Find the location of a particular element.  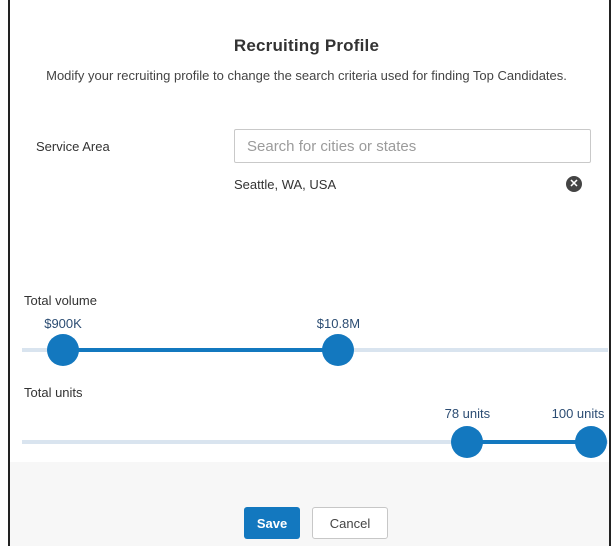

total-units-label: Total units is located at coordinates (53, 392).